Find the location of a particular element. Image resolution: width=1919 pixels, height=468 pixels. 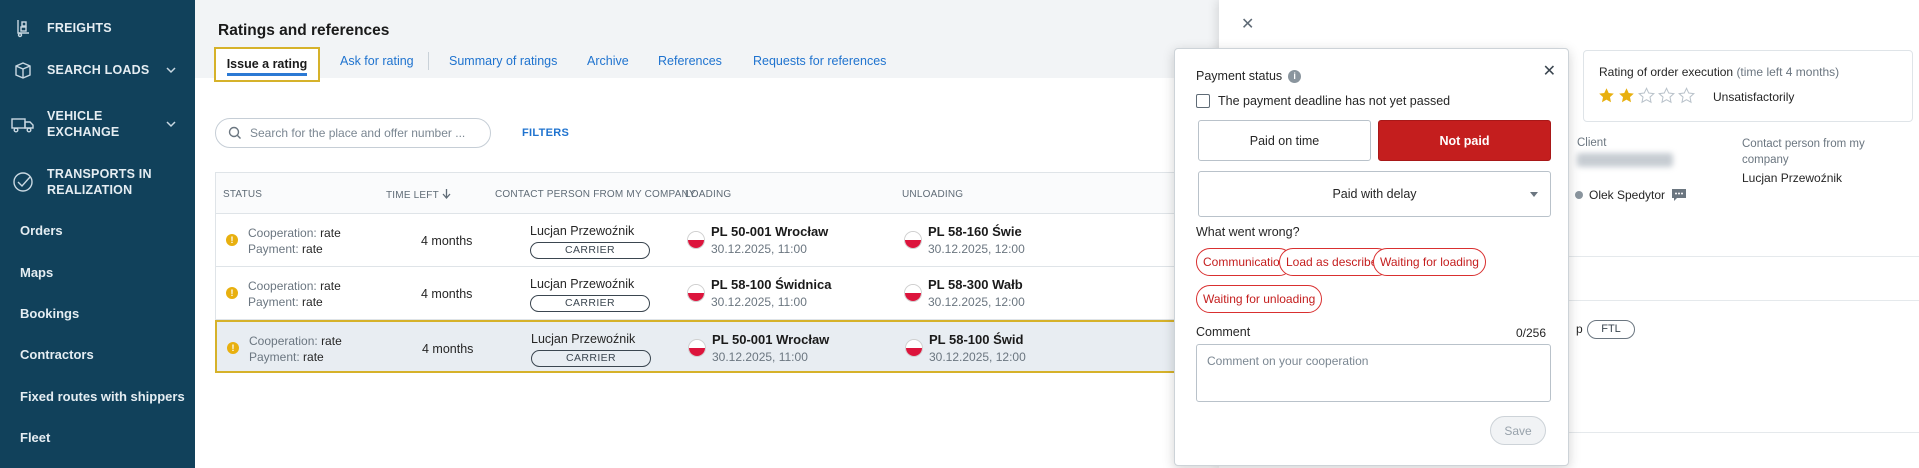

header-contact-person: CONTACT PERSON FROM MY COMPANY is located at coordinates (595, 194).